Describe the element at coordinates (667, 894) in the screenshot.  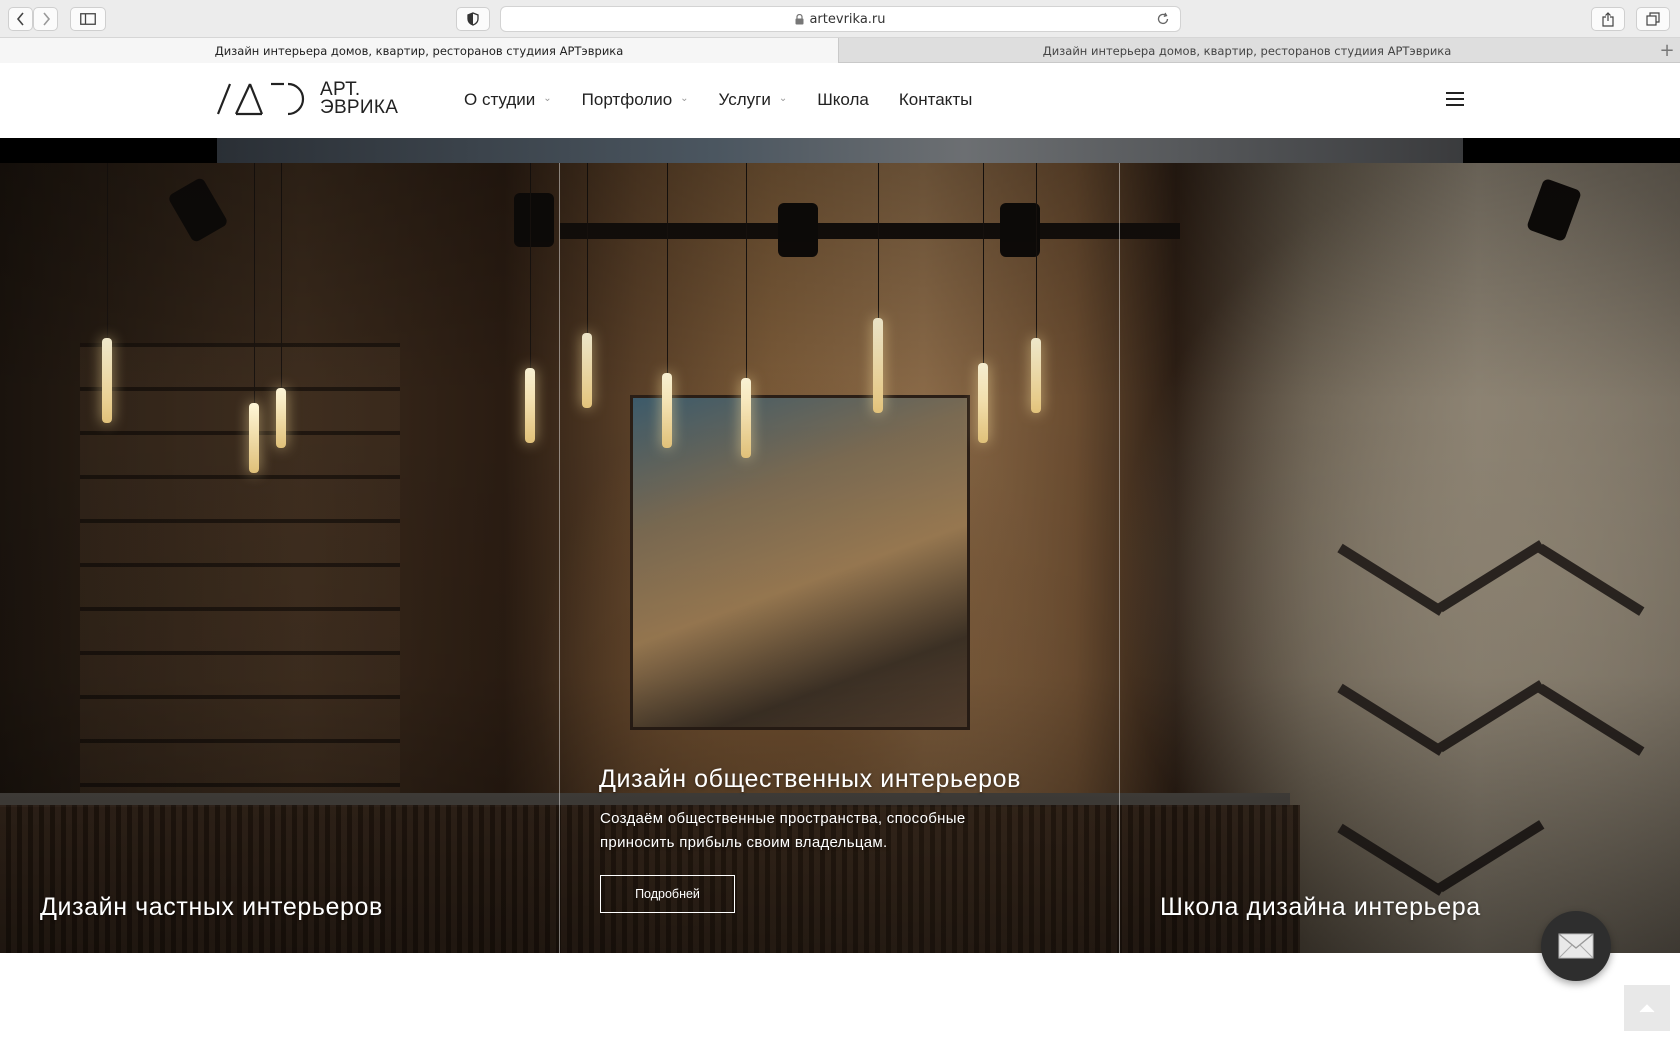
I see `more-button: Подробней` at that location.